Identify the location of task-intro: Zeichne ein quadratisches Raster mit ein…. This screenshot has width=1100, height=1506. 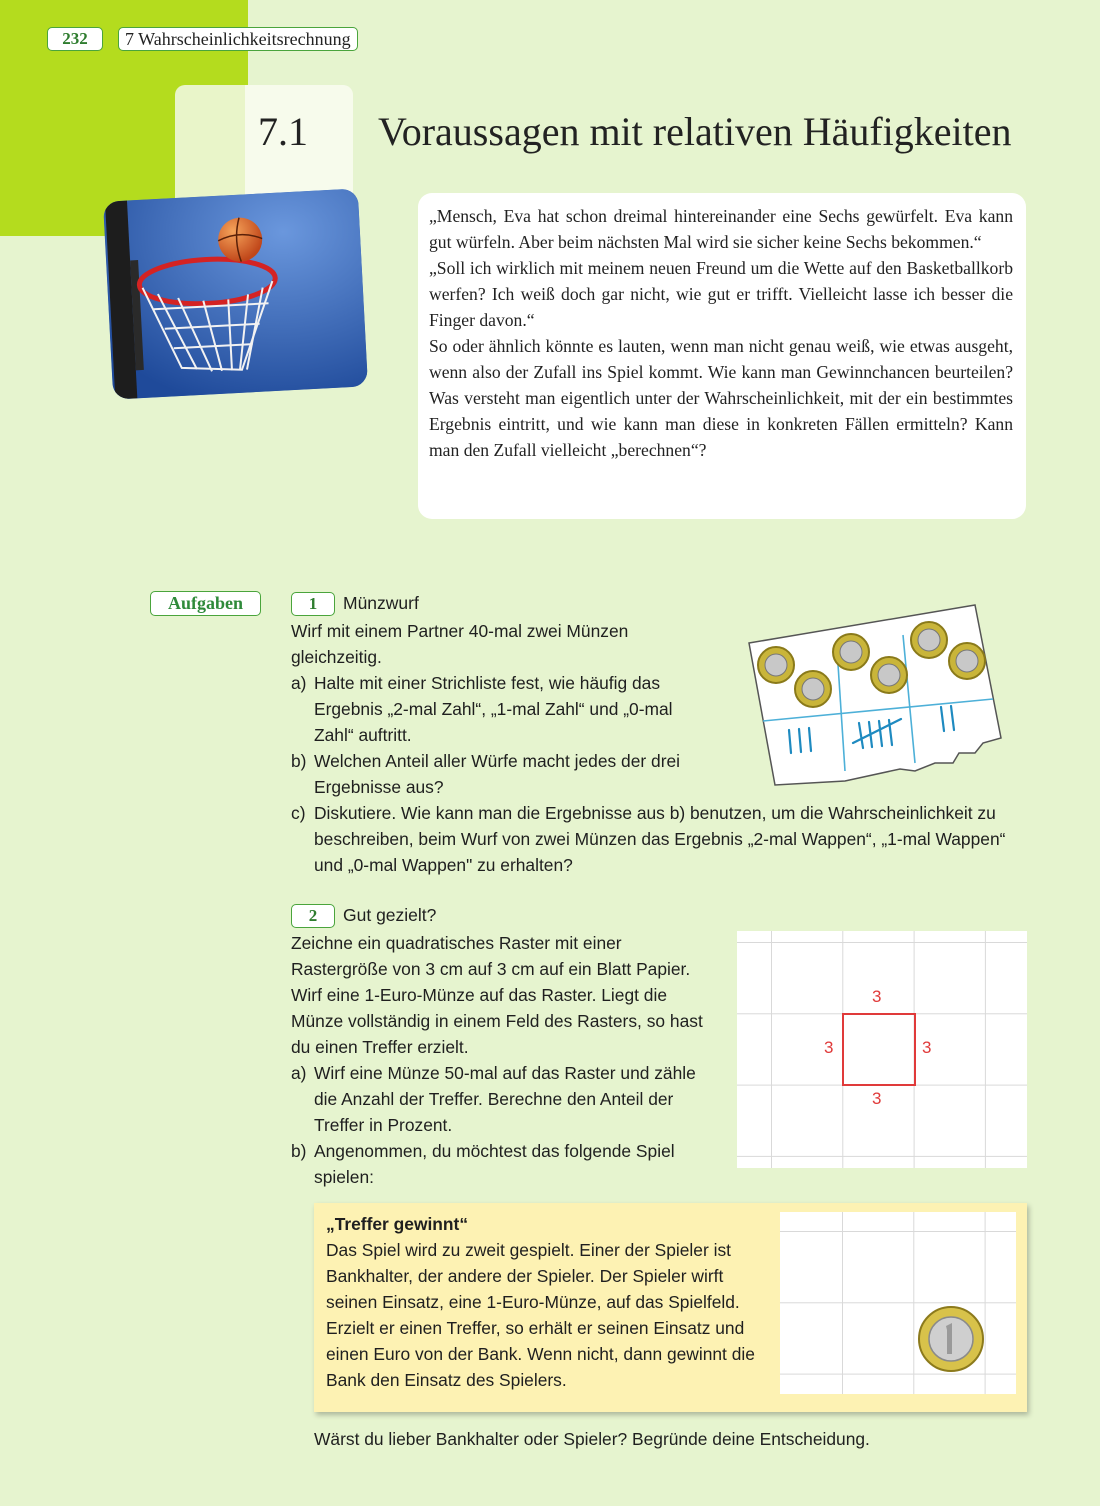
(497, 995).